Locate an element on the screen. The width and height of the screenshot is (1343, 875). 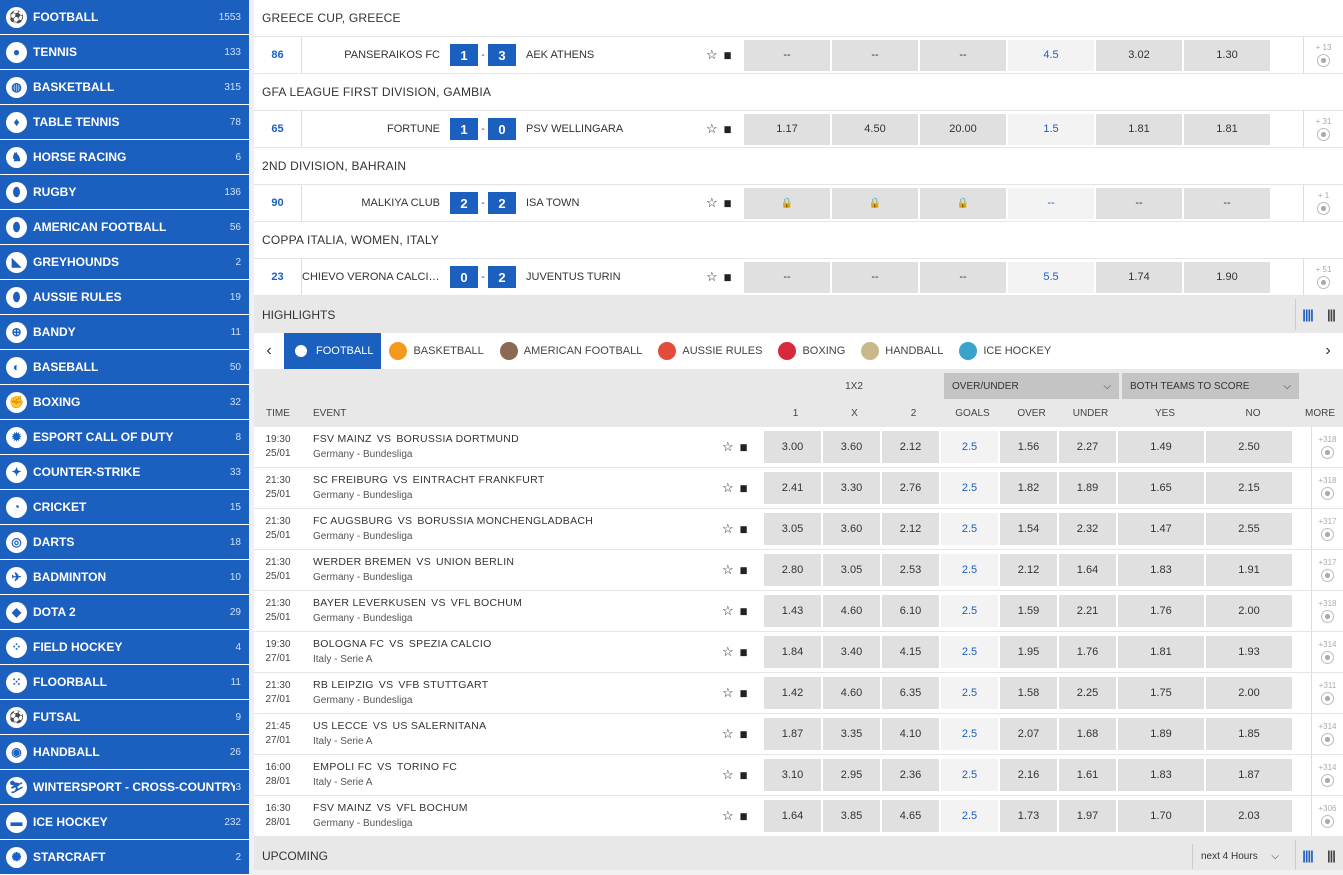
sidebar-item-floorball: ⁙ FLOORBALL 11 is located at coordinates (124, 682).